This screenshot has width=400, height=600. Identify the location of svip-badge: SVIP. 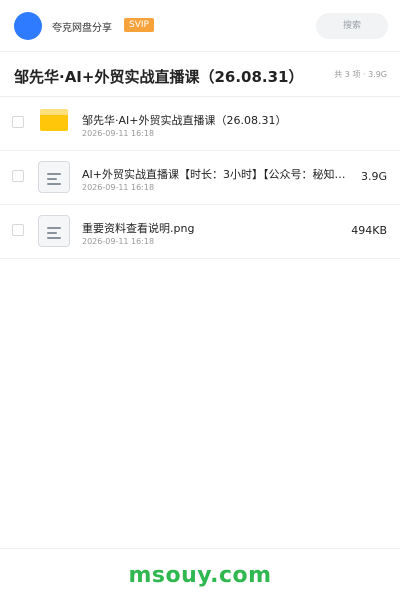
(139, 25).